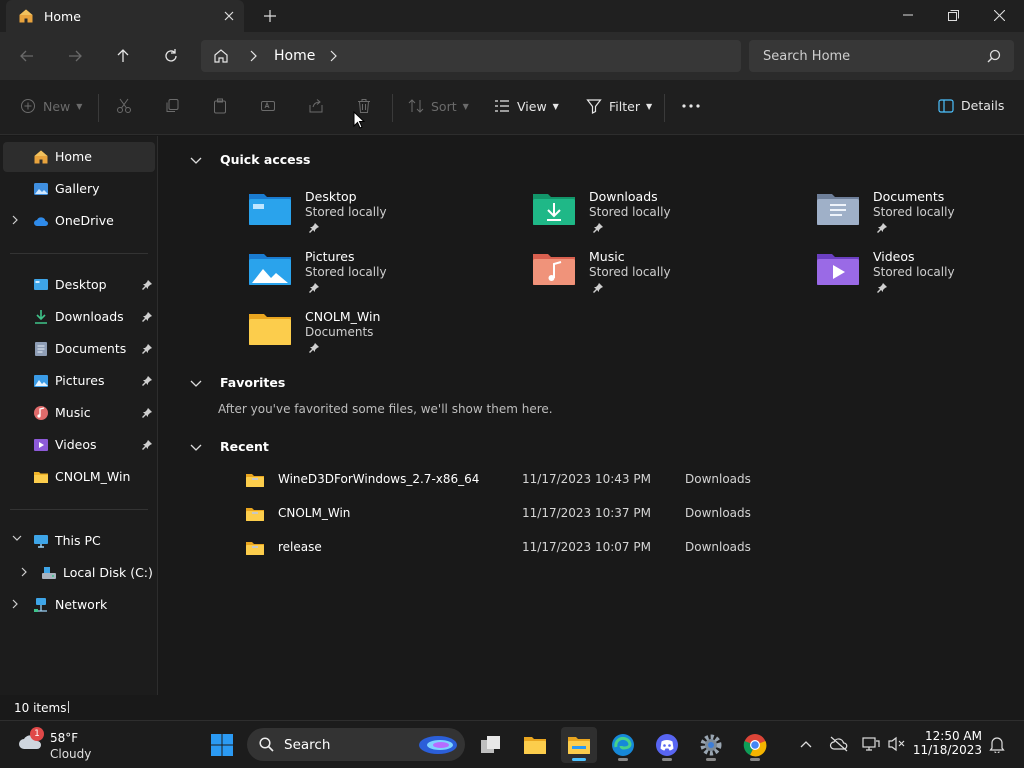  I want to click on weather-widget: 1 58°F Cloudy, so click(54, 744).